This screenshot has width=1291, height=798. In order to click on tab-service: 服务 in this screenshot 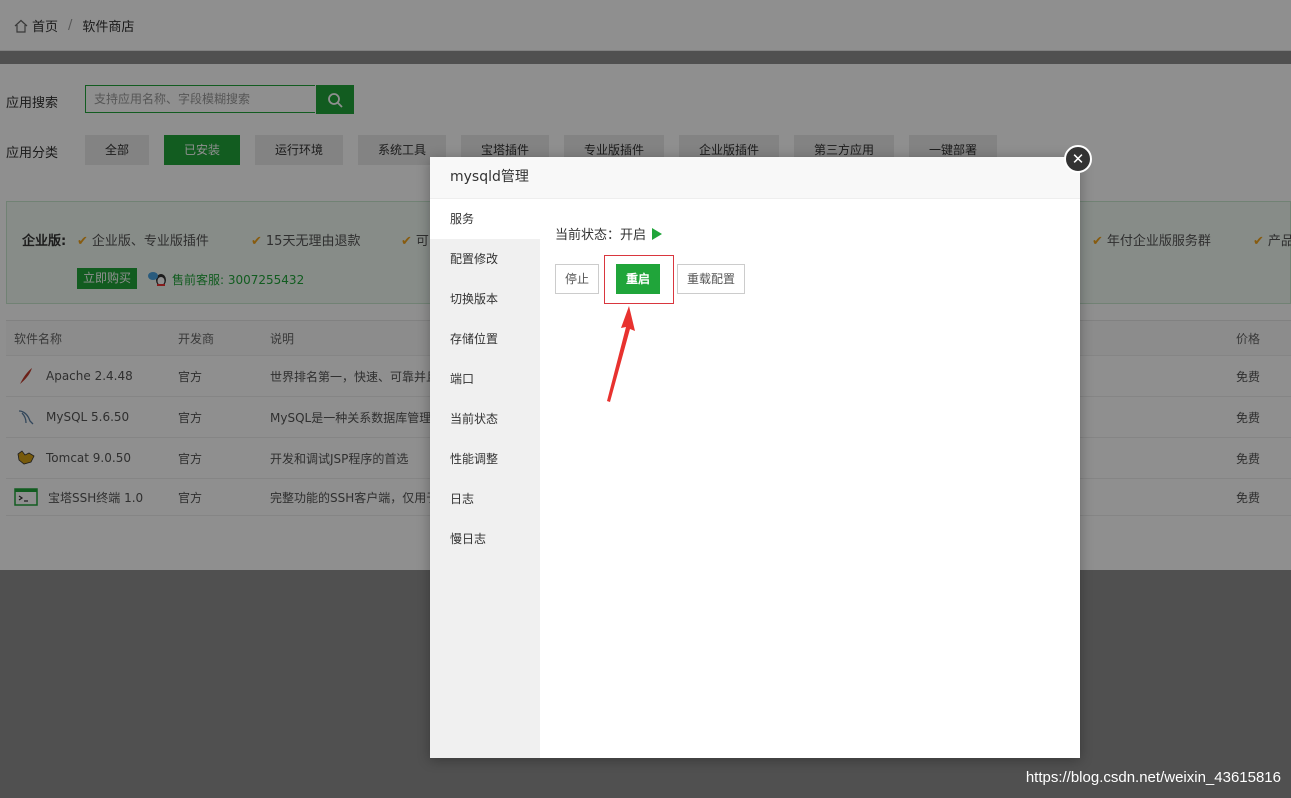, I will do `click(485, 219)`.